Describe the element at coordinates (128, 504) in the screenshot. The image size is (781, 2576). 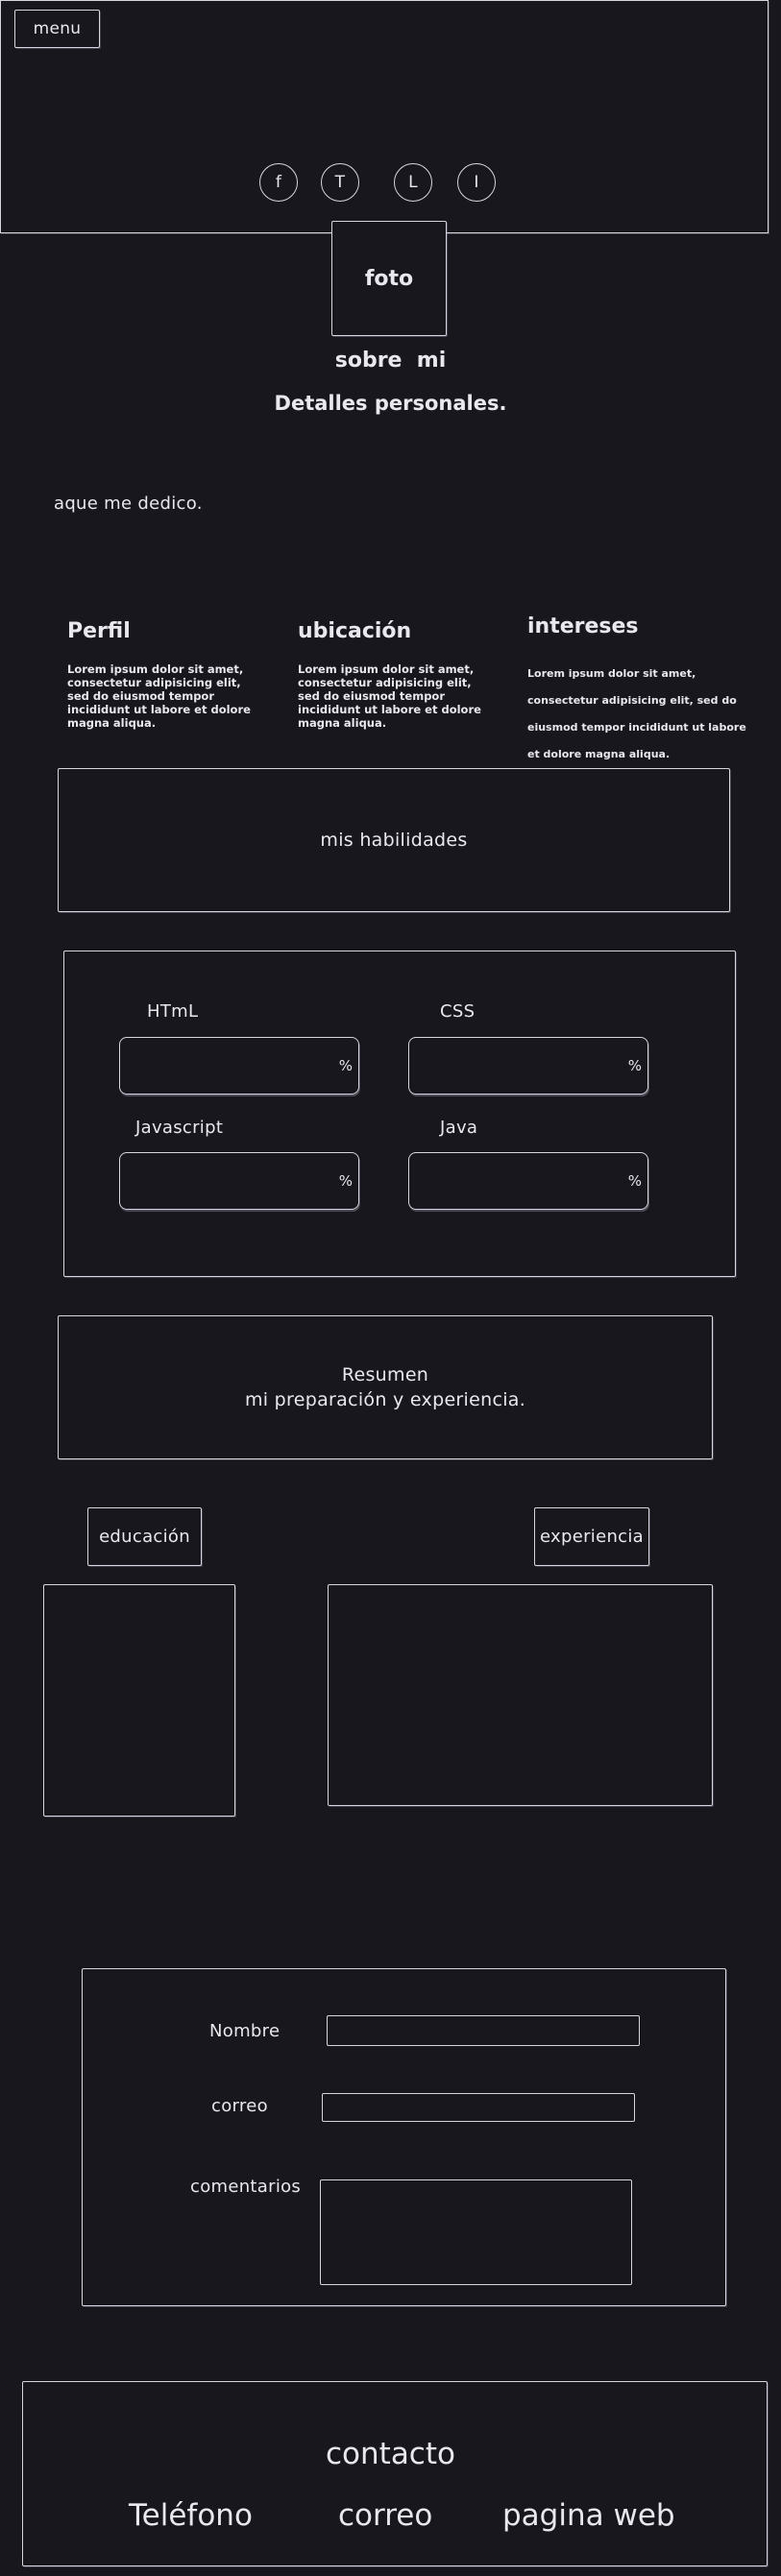
I see `occupation-text: aque me dedico.` at that location.